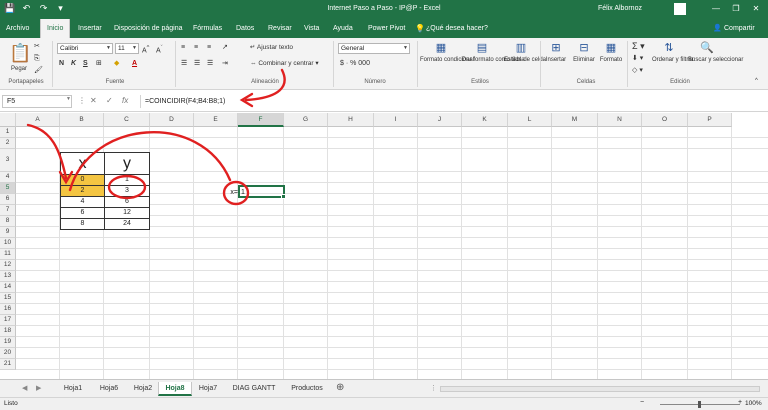 The image size is (768, 410). Describe the element at coordinates (73, 389) in the screenshot. I see `sheet-tab-hoja1: Hoja1` at that location.